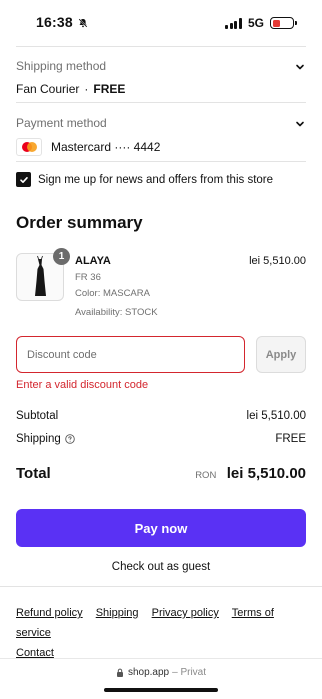  I want to click on discount-error-message: Enter a valid discount code, so click(82, 385).